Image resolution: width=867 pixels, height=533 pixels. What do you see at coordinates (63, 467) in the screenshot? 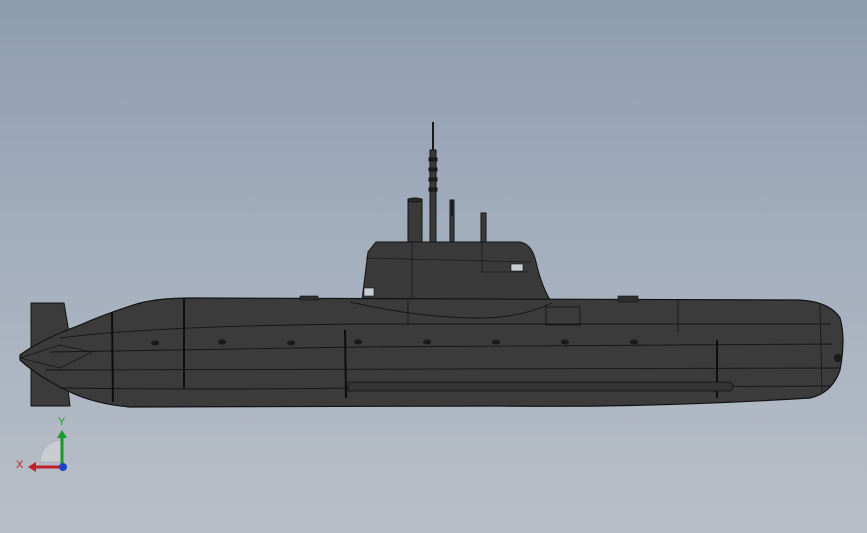
I see `z-axis-dot` at bounding box center [63, 467].